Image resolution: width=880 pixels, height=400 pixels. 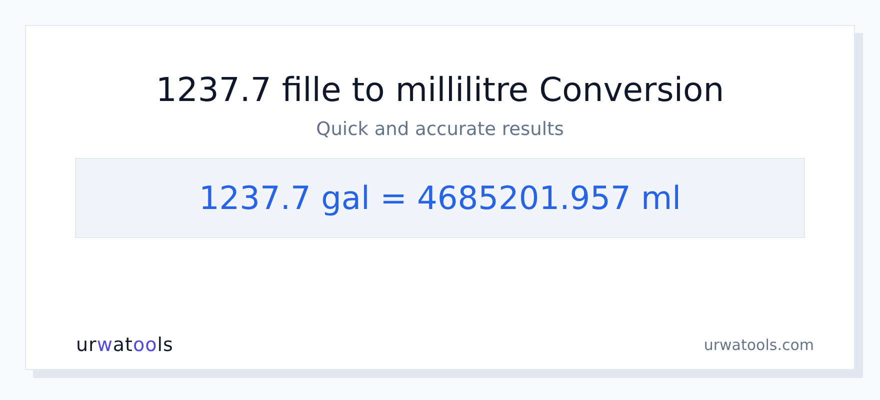 I want to click on conversion-result: 1237.7 gal = 4685201.957 ml, so click(x=440, y=198).